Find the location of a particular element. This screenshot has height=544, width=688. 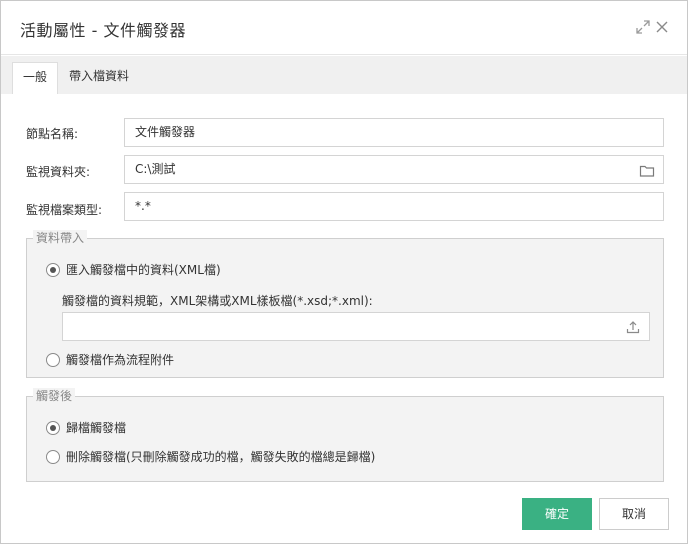

archive-option: 歸檔觸發檔 is located at coordinates (86, 427).